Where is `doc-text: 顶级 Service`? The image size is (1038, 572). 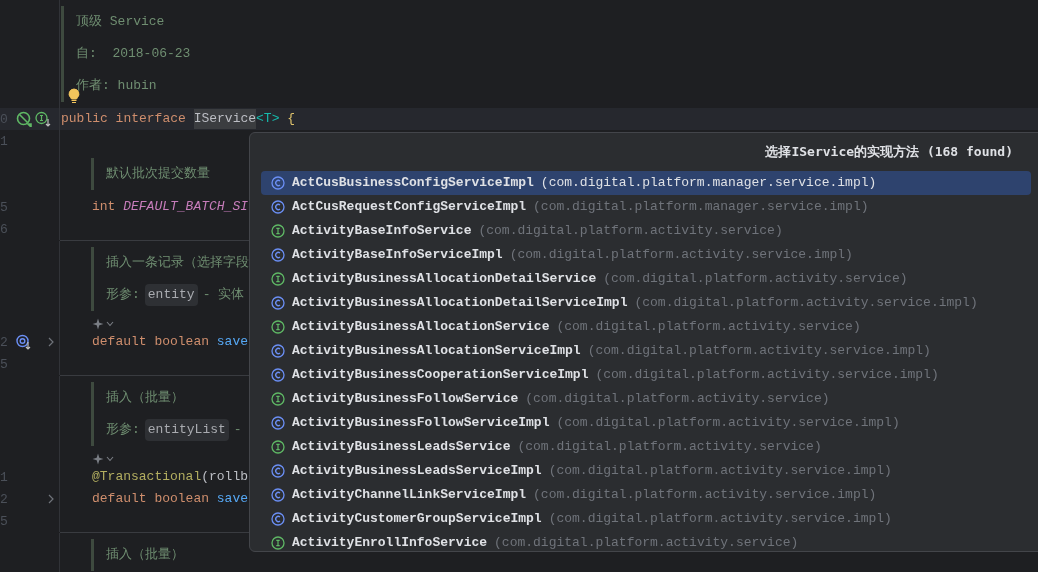 doc-text: 顶级 Service is located at coordinates (120, 22).